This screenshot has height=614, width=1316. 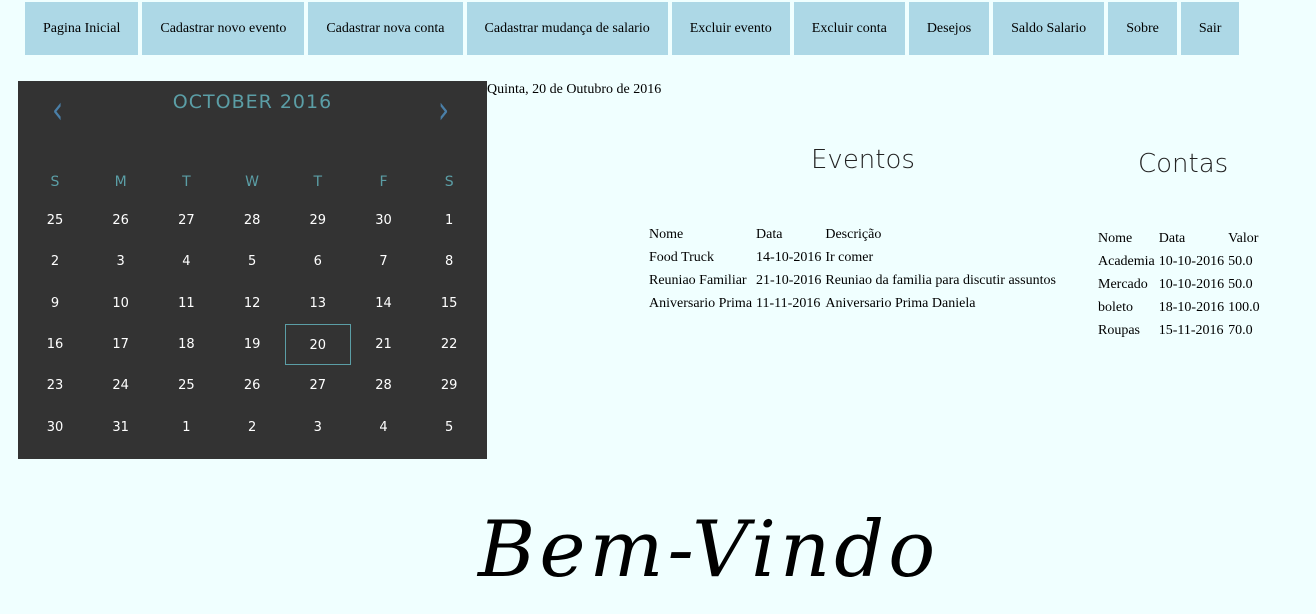 I want to click on calendar-day: 9, so click(x=55, y=303).